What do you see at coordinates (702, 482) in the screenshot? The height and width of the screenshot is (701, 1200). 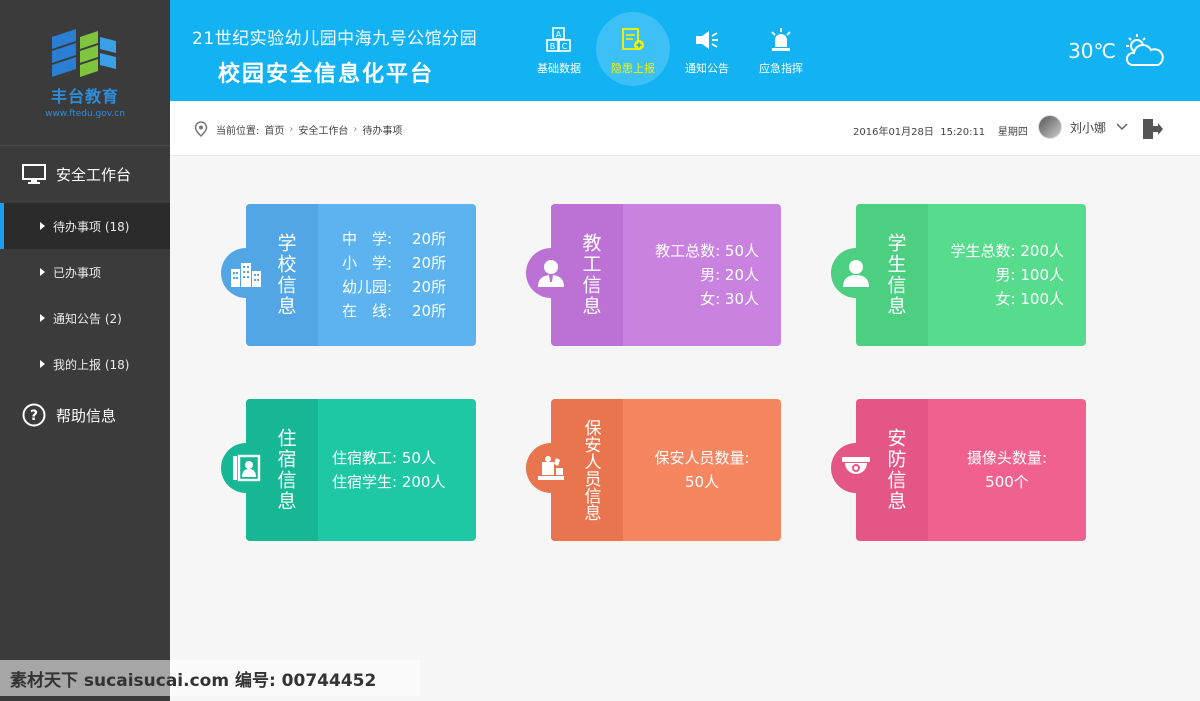 I see `stat-row: 50人` at bounding box center [702, 482].